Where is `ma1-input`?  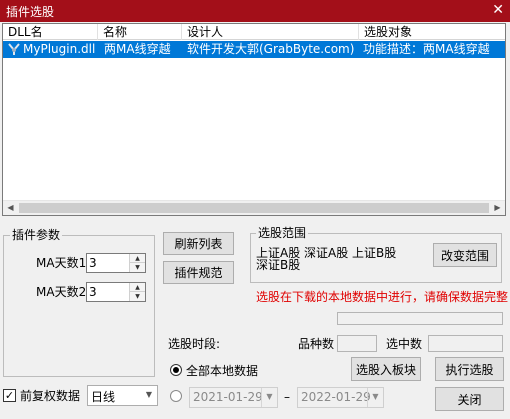
ma1-input is located at coordinates (107, 263).